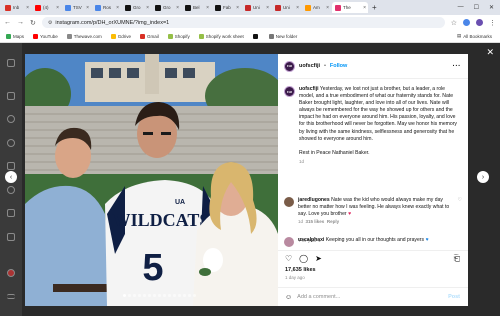  I want to click on notifications-icon, so click(11, 213).